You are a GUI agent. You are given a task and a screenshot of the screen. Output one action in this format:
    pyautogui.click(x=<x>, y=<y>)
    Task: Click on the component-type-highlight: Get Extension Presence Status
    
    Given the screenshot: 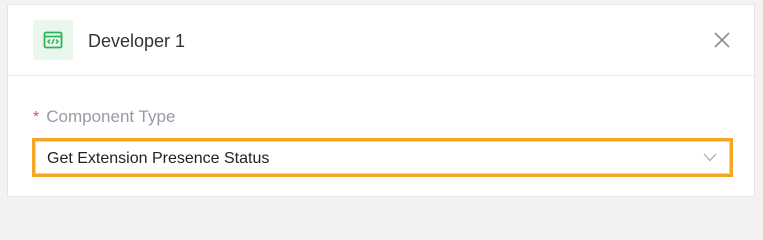 What is the action you would take?
    pyautogui.click(x=382, y=157)
    